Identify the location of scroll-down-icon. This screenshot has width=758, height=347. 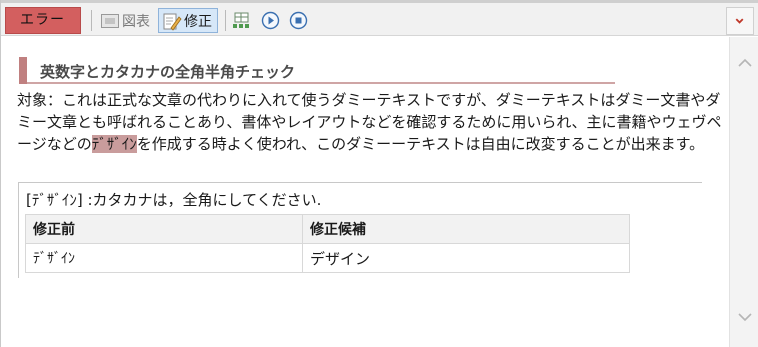
(745, 316).